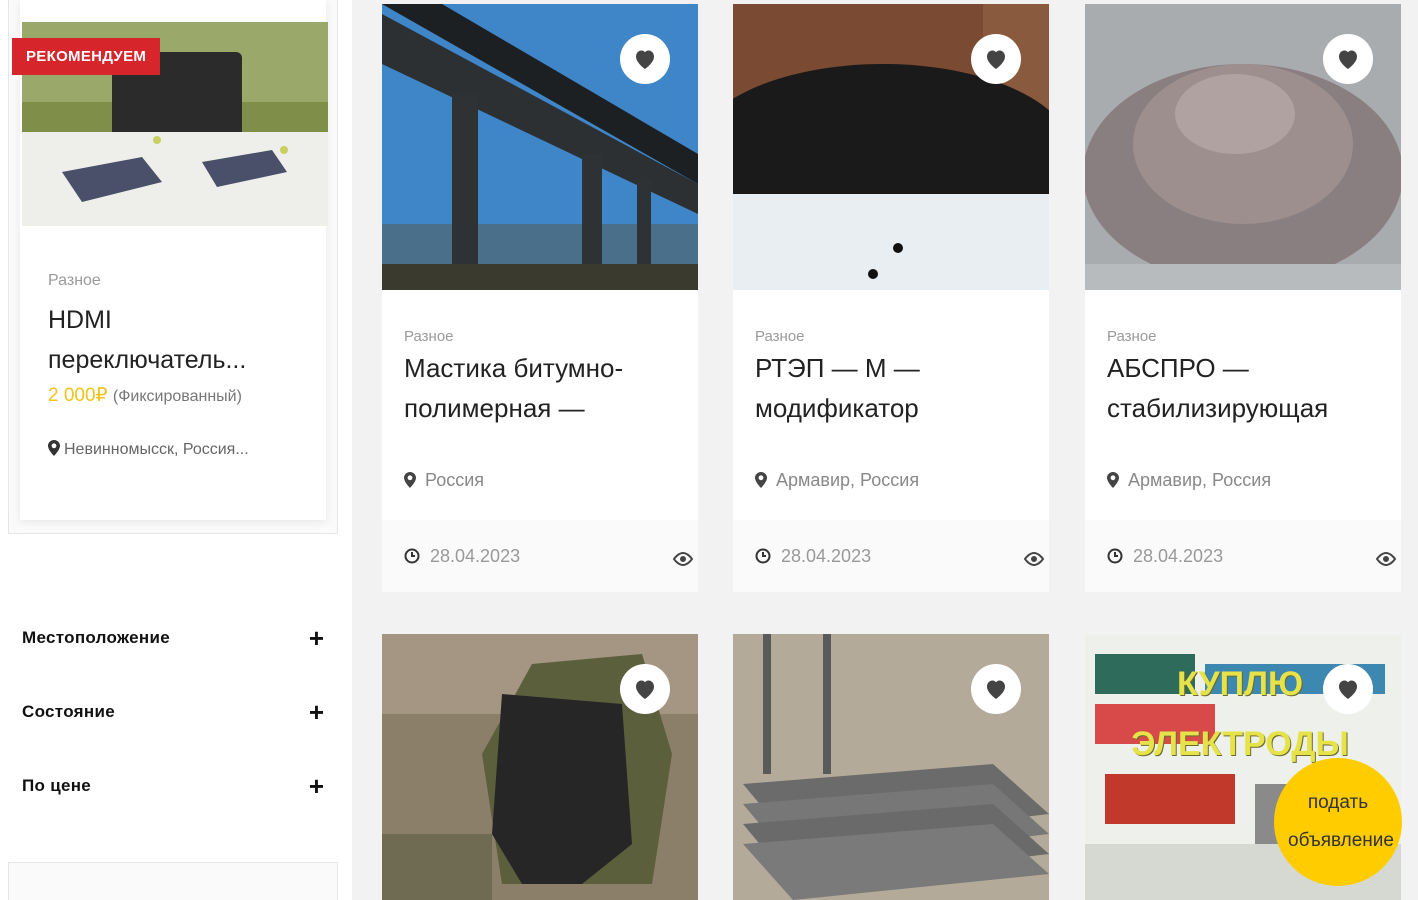 This screenshot has height=900, width=1418. Describe the element at coordinates (177, 715) in the screenshot. I see `filter-condition: Состояние +` at that location.